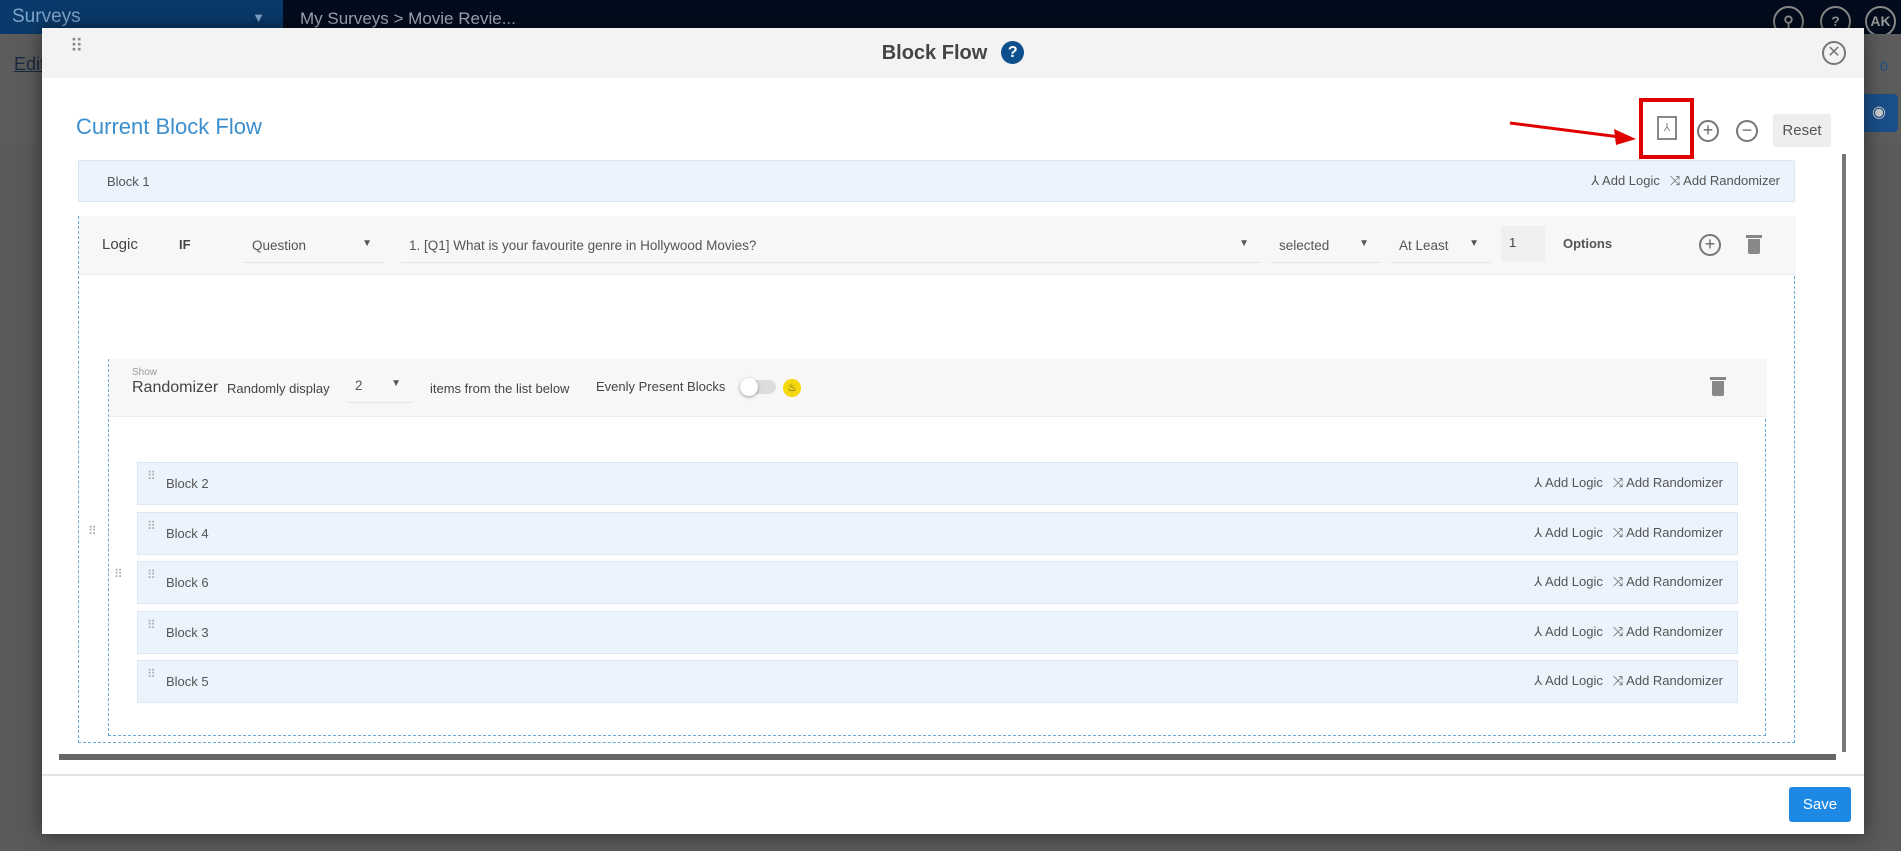 The width and height of the screenshot is (1901, 851). Describe the element at coordinates (937, 533) in the screenshot. I see `block-row: ⠿ Block 4 ⅄ Add Logic ⤨ Add Randomizer` at that location.